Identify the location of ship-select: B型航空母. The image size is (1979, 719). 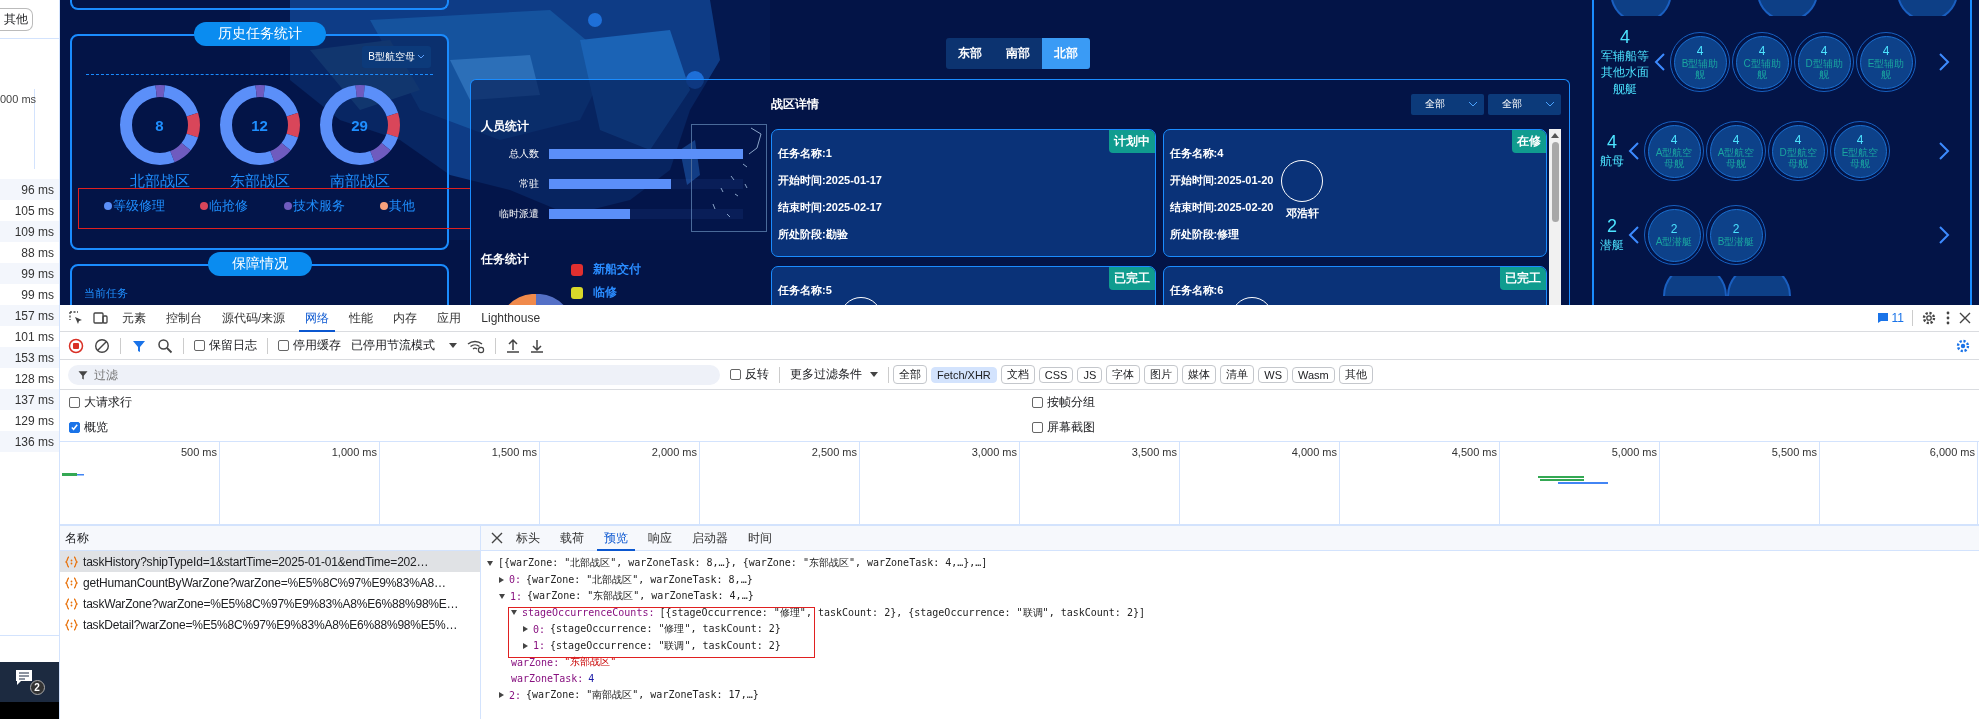
(396, 57).